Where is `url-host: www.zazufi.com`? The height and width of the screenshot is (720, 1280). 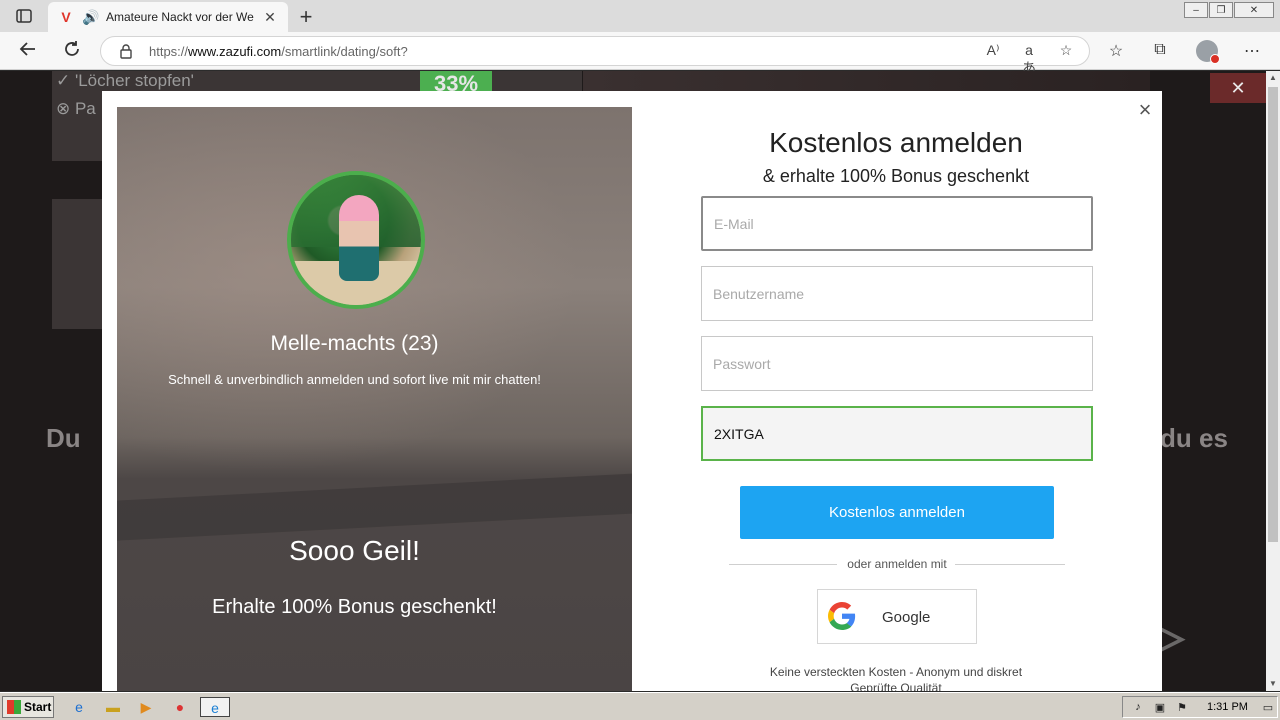
url-host: www.zazufi.com is located at coordinates (235, 51).